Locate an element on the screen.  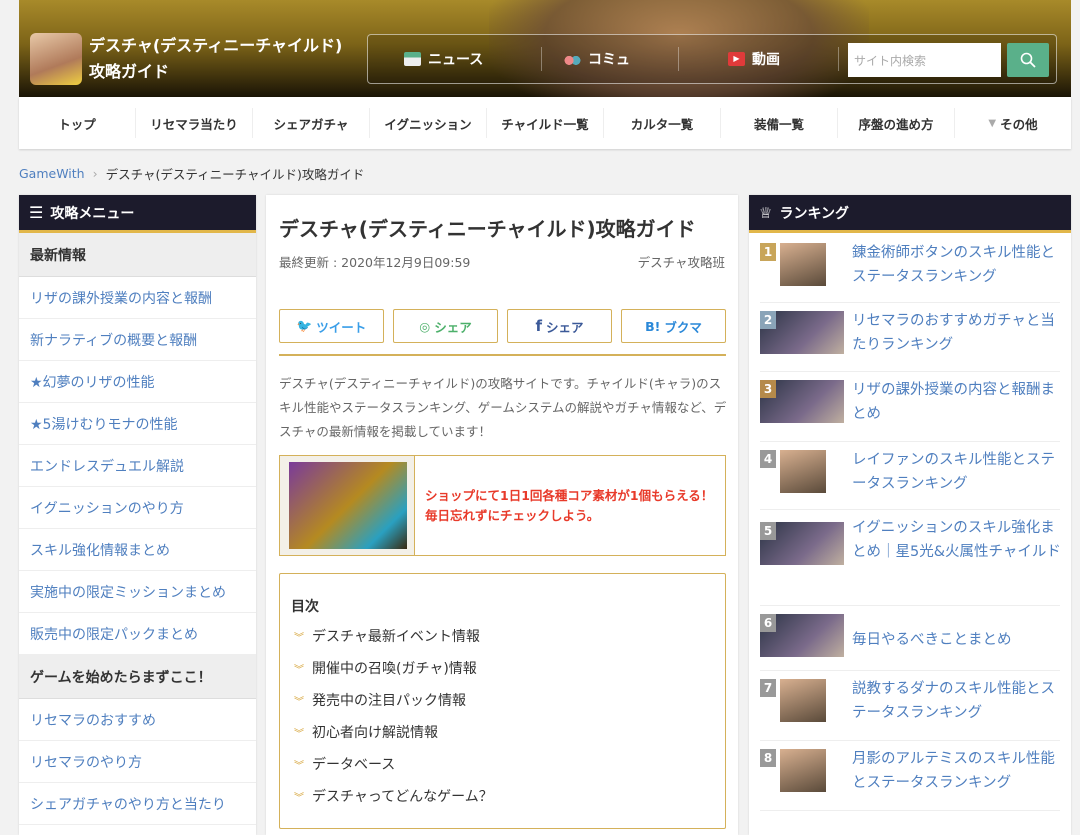
ranking-link: イグニッションのスキル強化まとめ｜星5光&火属性チャイルド is located at coordinates (957, 540).